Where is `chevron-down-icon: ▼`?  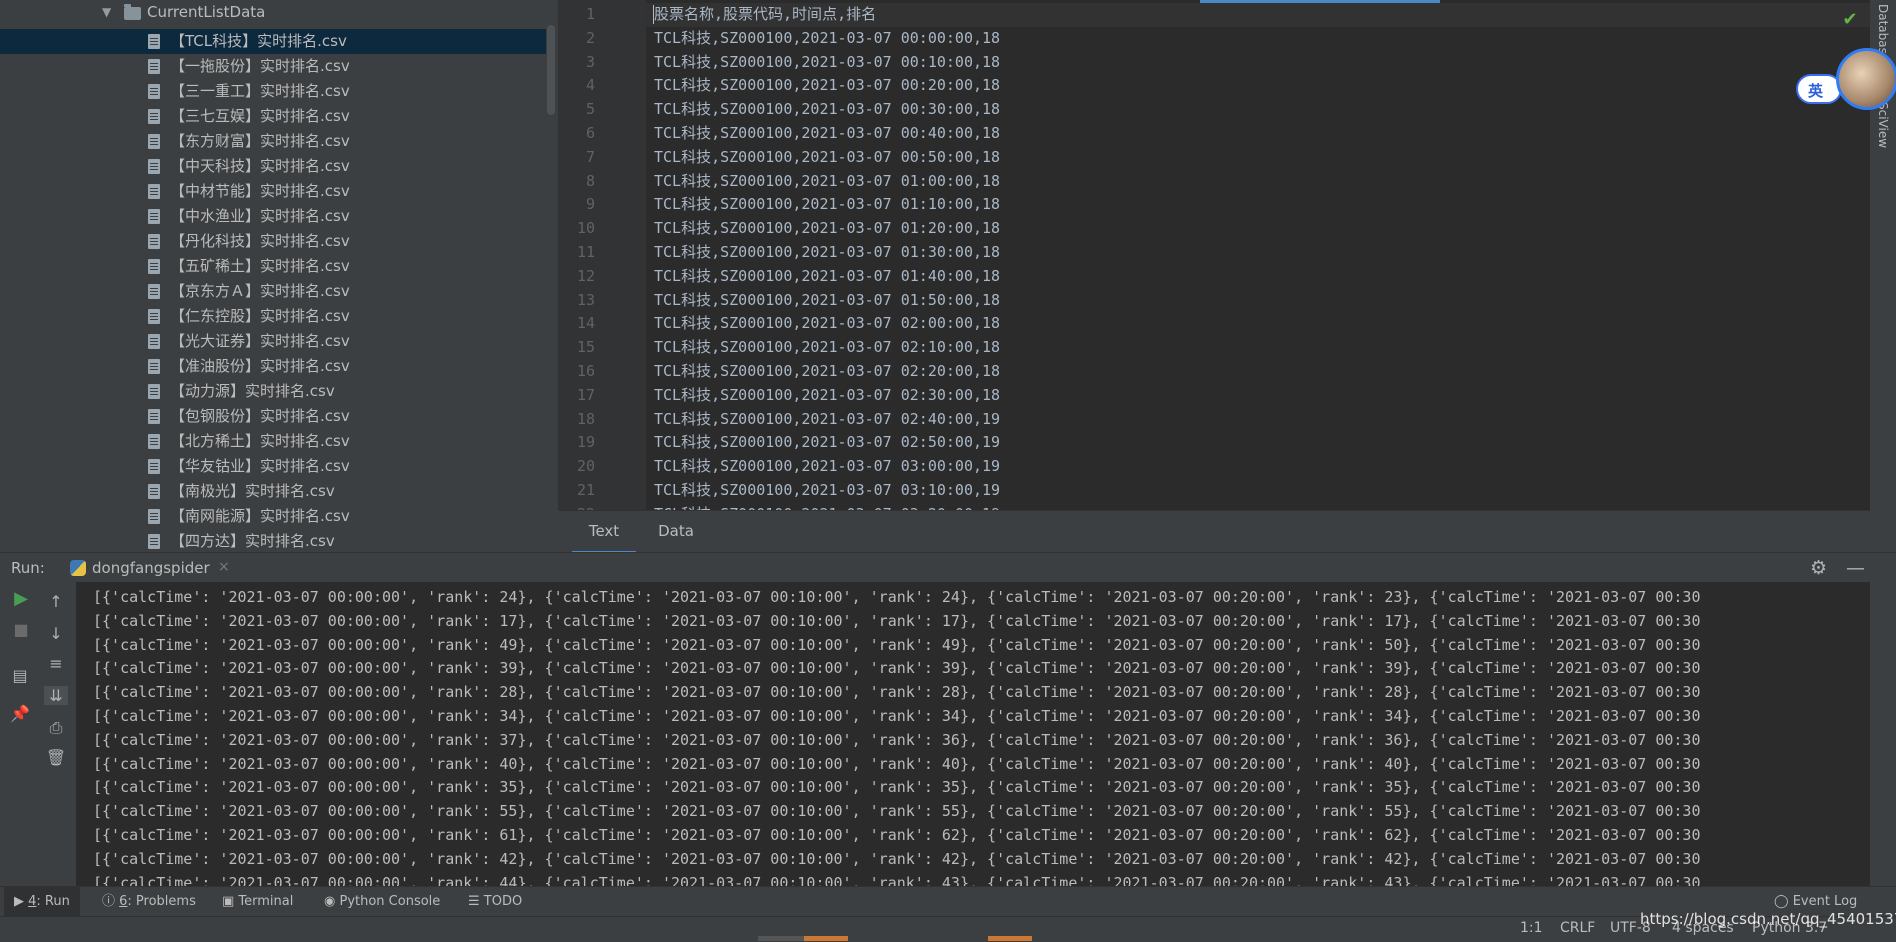
chevron-down-icon: ▼ is located at coordinates (106, 12).